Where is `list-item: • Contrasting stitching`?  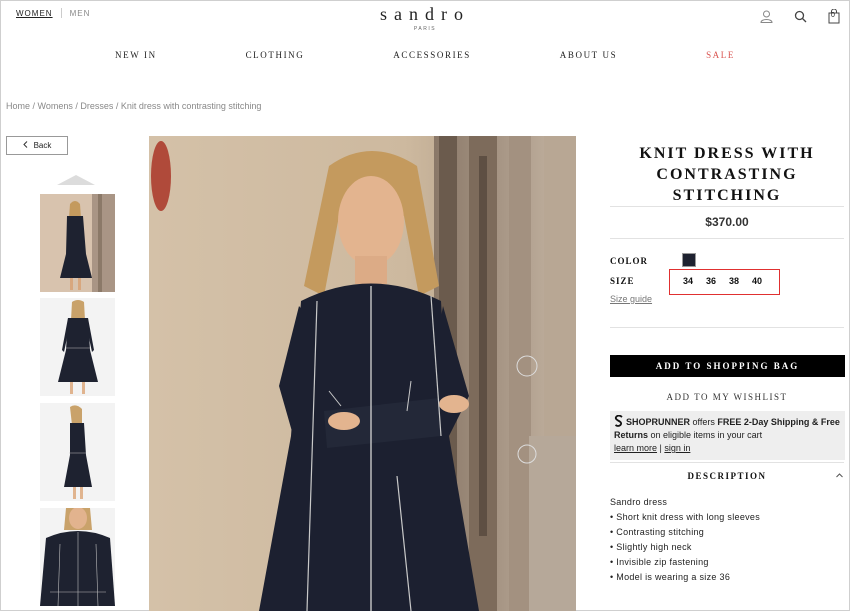 list-item: • Contrasting stitching is located at coordinates (657, 532).